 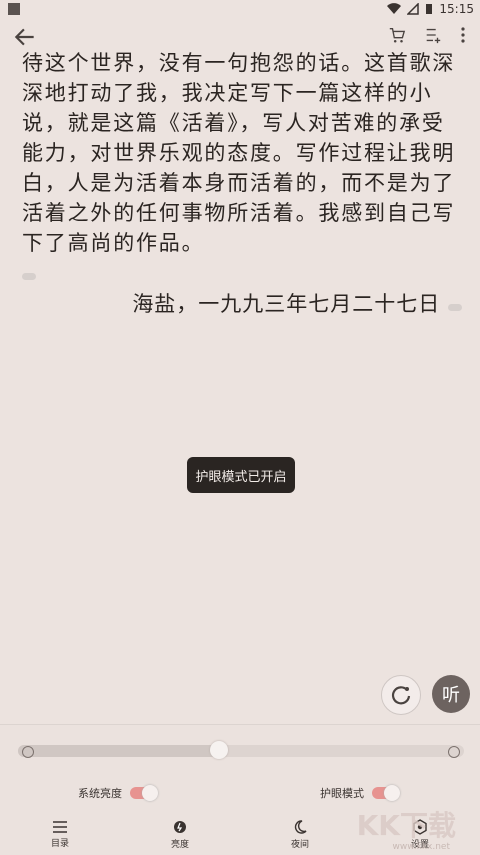 I want to click on status-time: 15:15, so click(x=456, y=9).